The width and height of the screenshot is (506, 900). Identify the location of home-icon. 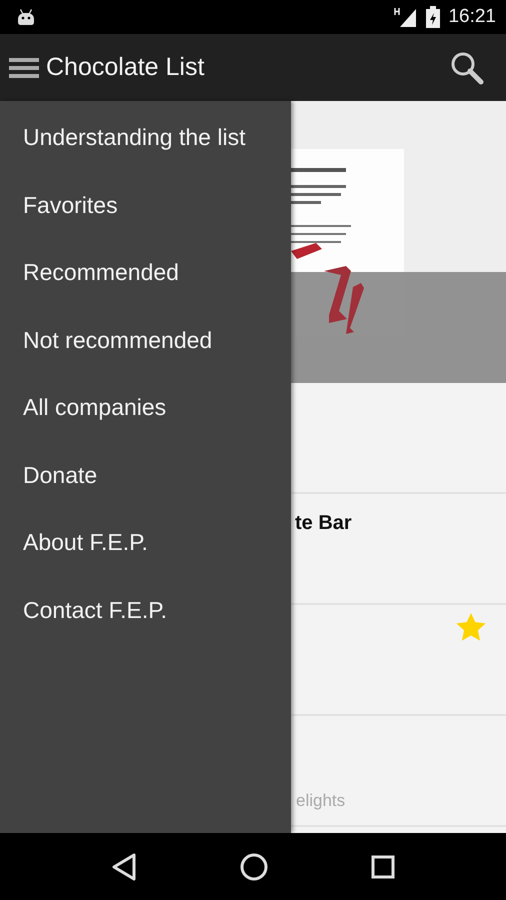
(254, 866).